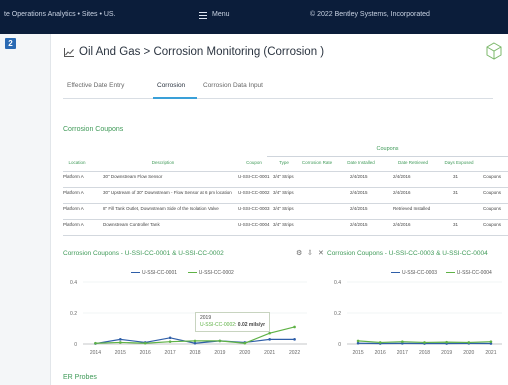  I want to click on tooltip-value: 0.02 mils/yr, so click(251, 325).